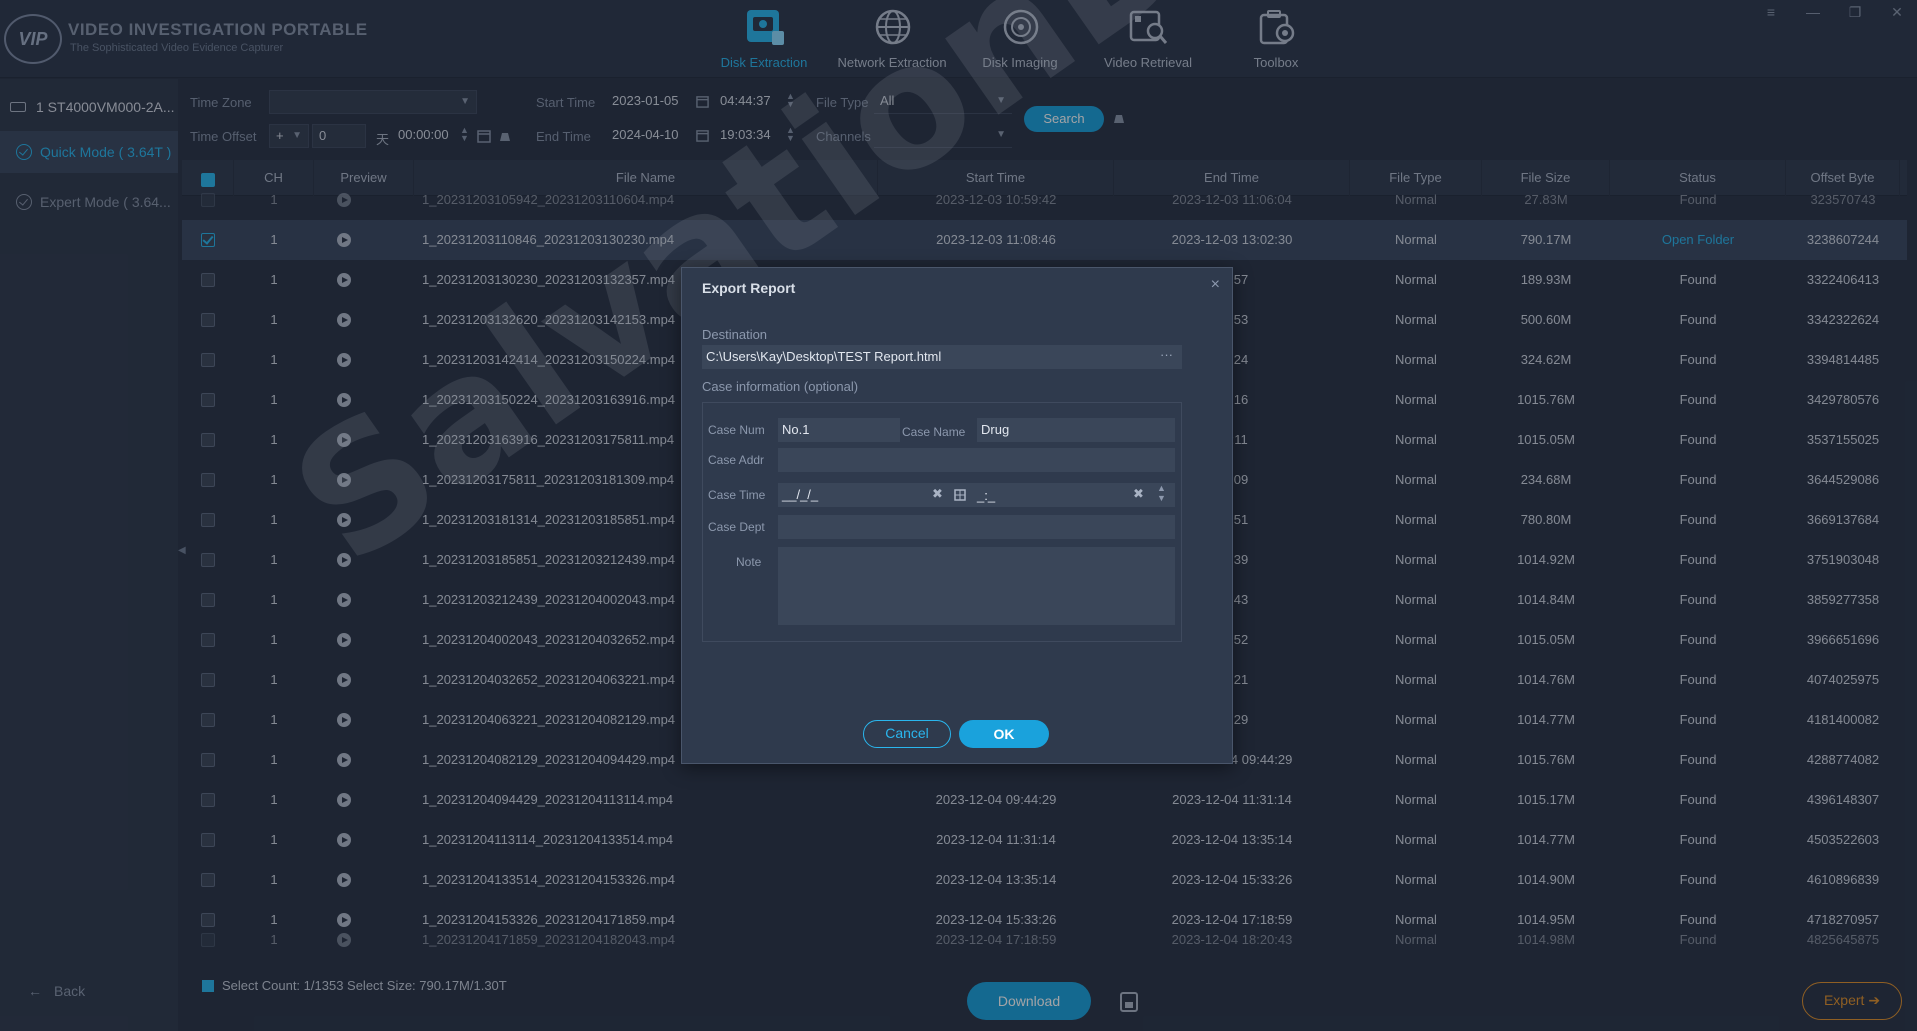 The height and width of the screenshot is (1031, 1917). What do you see at coordinates (735, 334) in the screenshot?
I see `destination-label: Destination` at bounding box center [735, 334].